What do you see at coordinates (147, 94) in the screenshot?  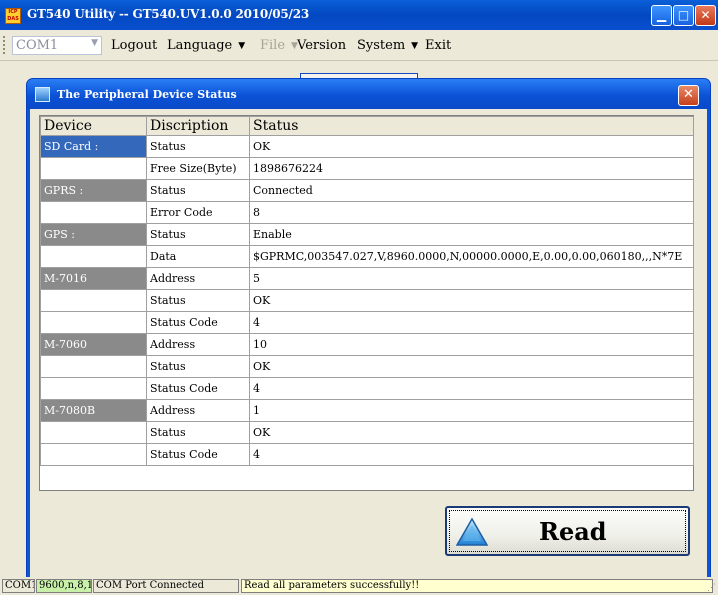 I see `dialog-title: The Peripheral Device Status` at bounding box center [147, 94].